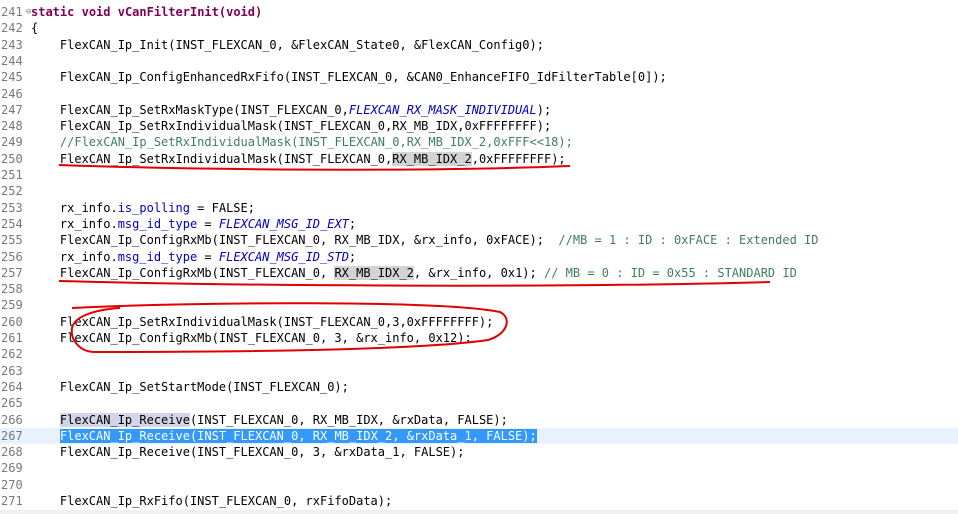 The width and height of the screenshot is (958, 514). I want to click on code-line: 242 {, so click(479, 28).